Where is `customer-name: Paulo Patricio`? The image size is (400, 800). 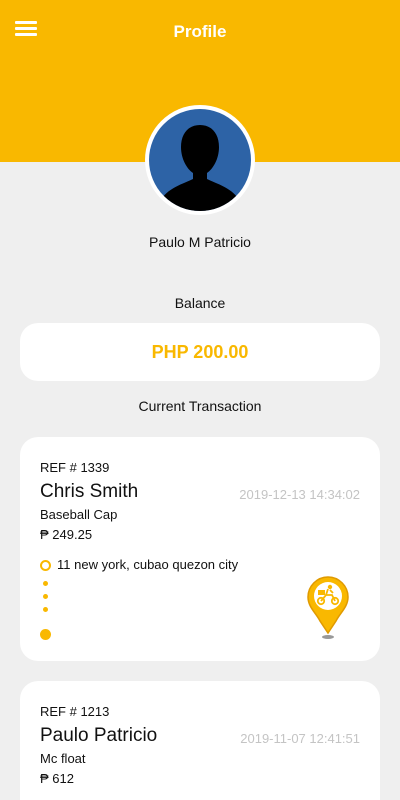 customer-name: Paulo Patricio is located at coordinates (99, 735).